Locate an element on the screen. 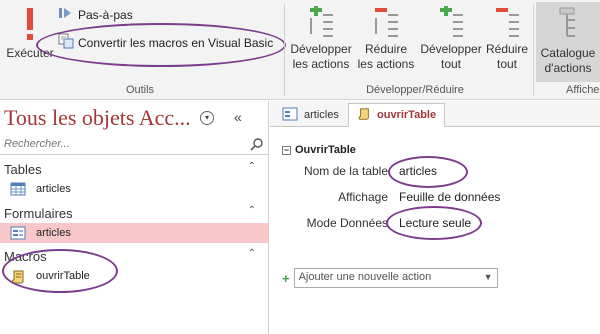 Image resolution: width=600 pixels, height=334 pixels. group-label-tools: Outils is located at coordinates (140, 90).